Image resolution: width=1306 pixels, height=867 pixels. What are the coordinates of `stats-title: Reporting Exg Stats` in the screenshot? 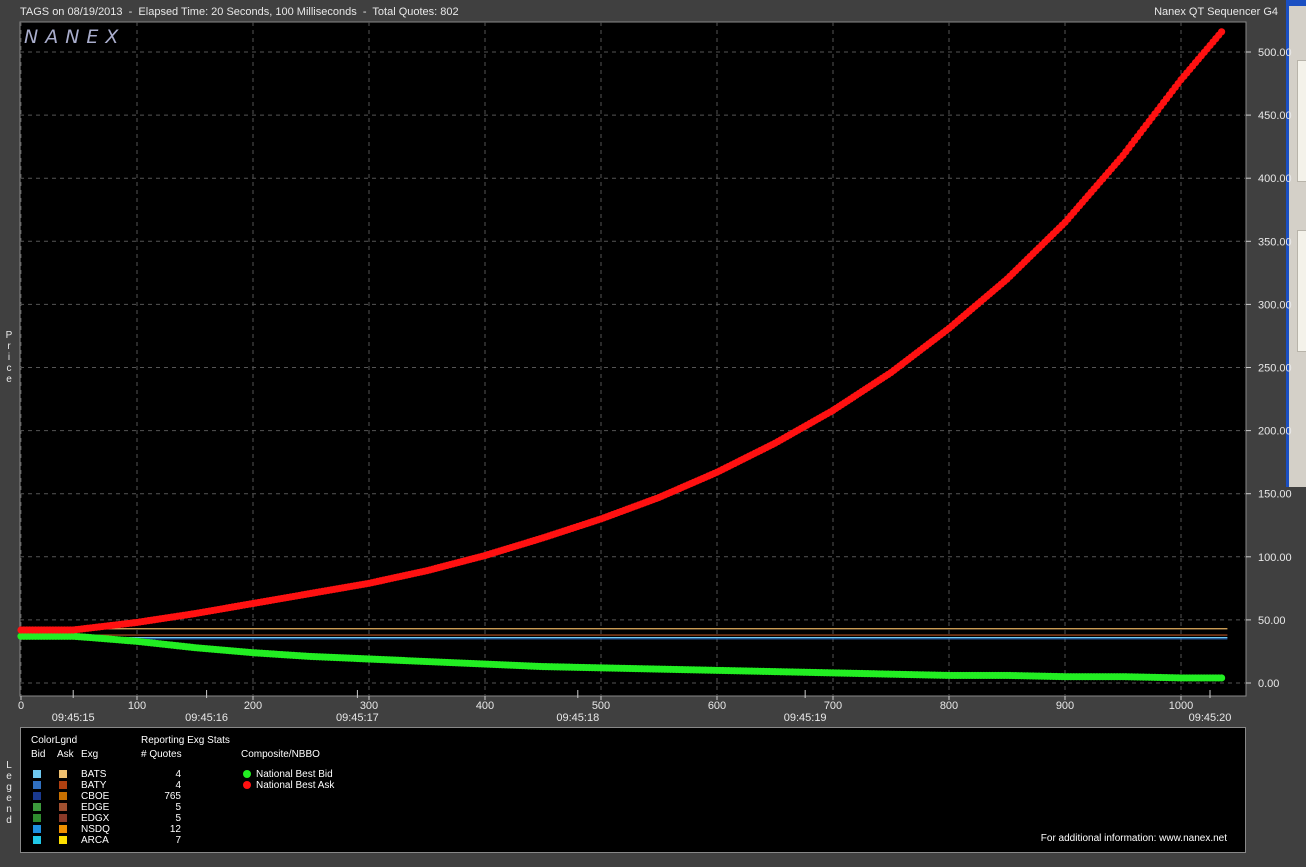 It's located at (185, 740).